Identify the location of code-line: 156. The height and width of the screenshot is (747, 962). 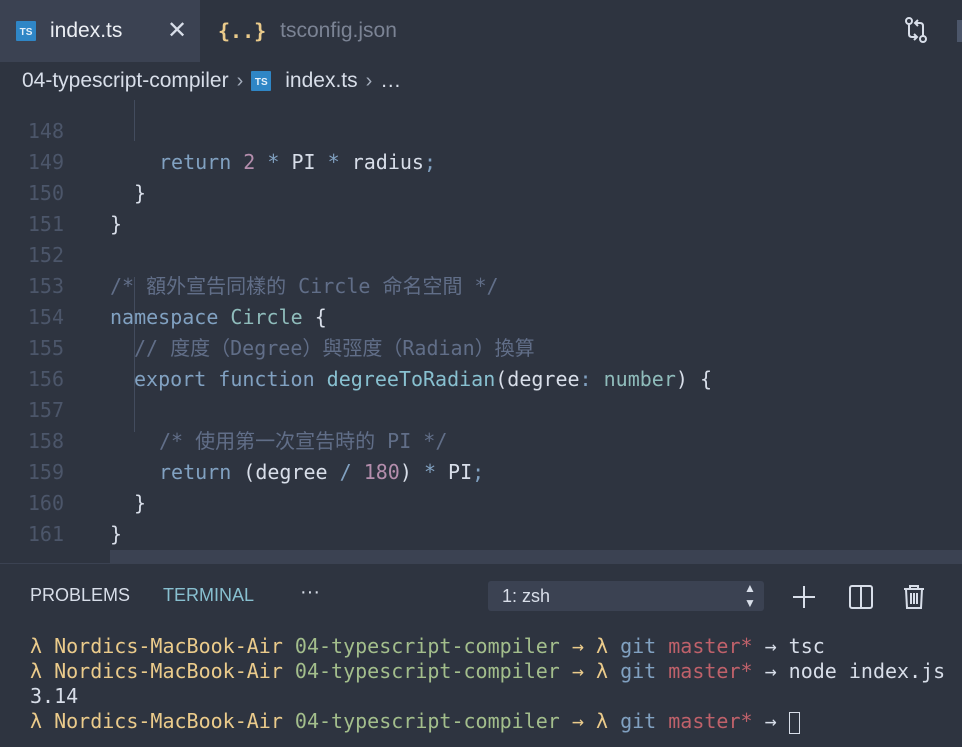
(481, 362).